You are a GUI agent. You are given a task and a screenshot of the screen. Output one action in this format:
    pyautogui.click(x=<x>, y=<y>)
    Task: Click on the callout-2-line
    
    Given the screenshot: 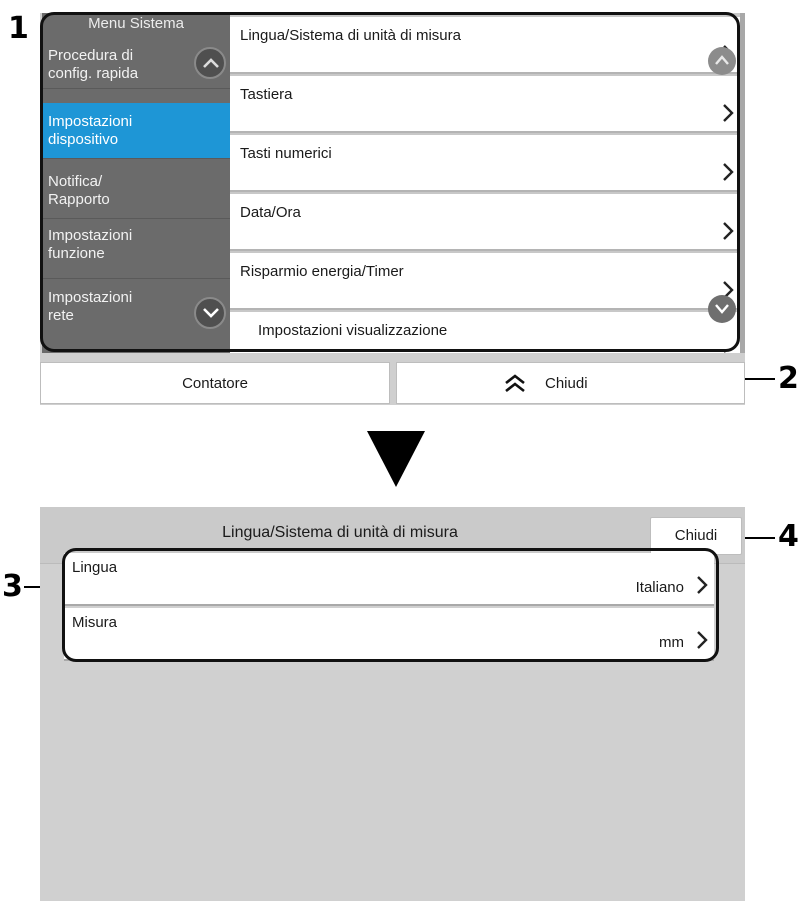 What is the action you would take?
    pyautogui.click(x=760, y=379)
    